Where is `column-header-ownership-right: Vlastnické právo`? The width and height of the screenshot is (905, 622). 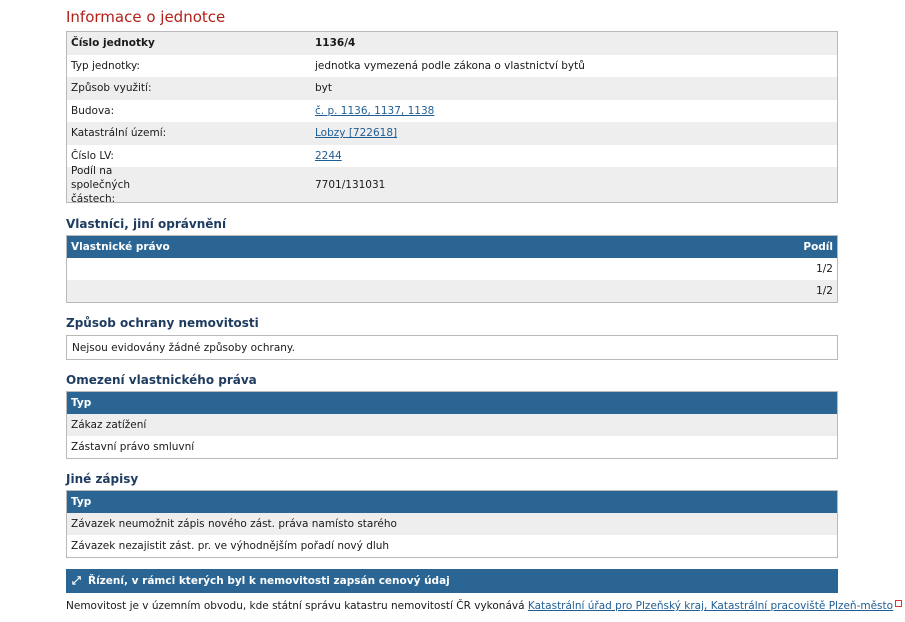
column-header-ownership-right: Vlastnické právo is located at coordinates (120, 247).